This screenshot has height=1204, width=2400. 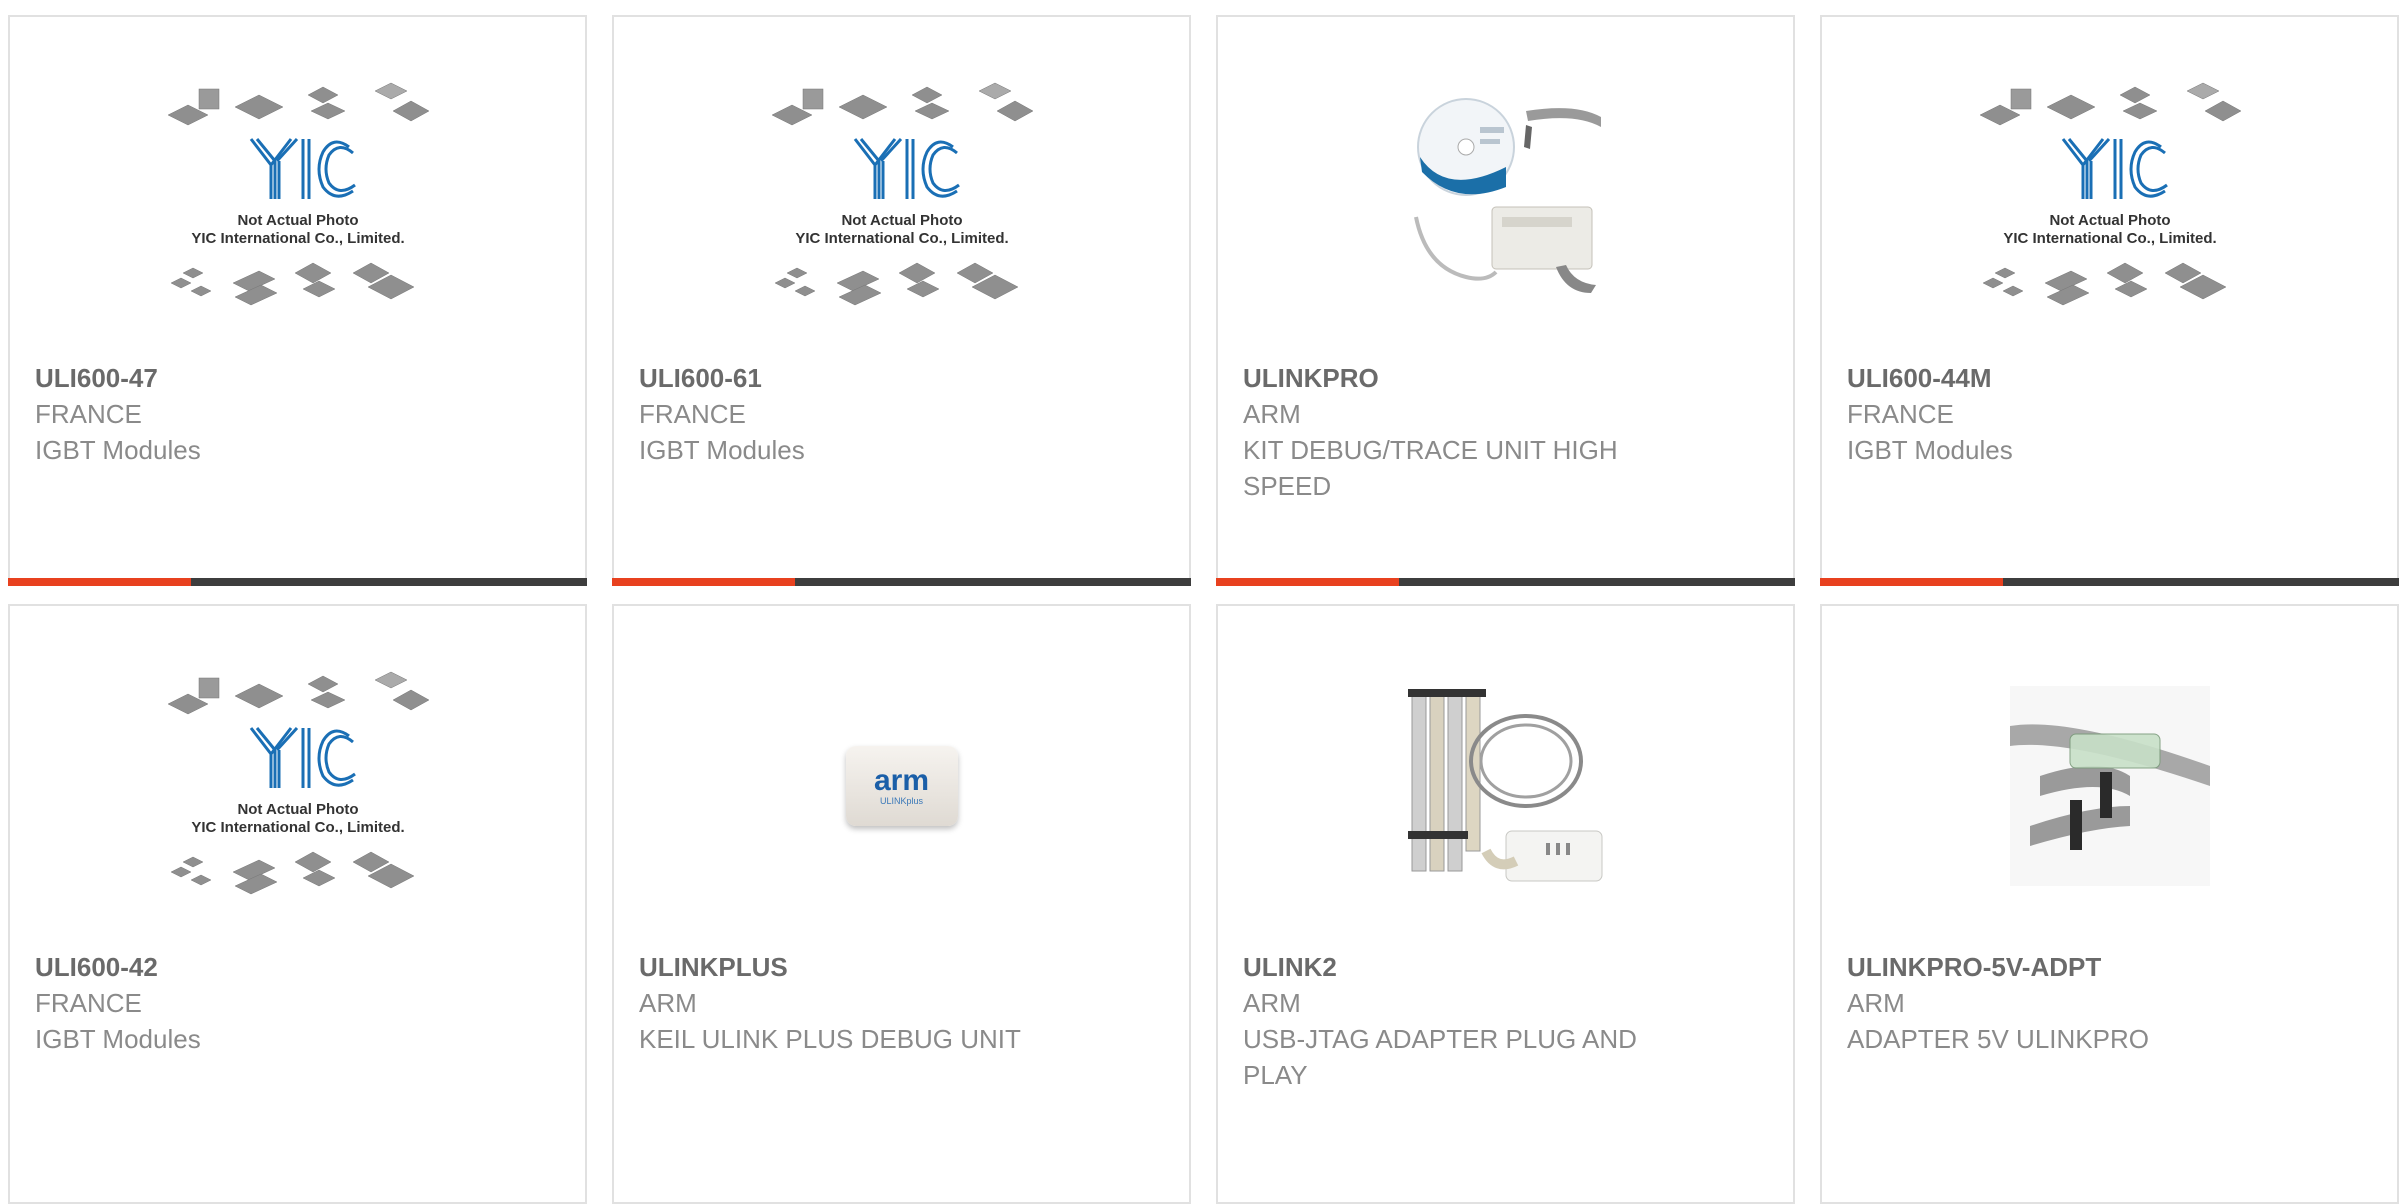 What do you see at coordinates (1505, 967) in the screenshot?
I see `part-number: ULINK2` at bounding box center [1505, 967].